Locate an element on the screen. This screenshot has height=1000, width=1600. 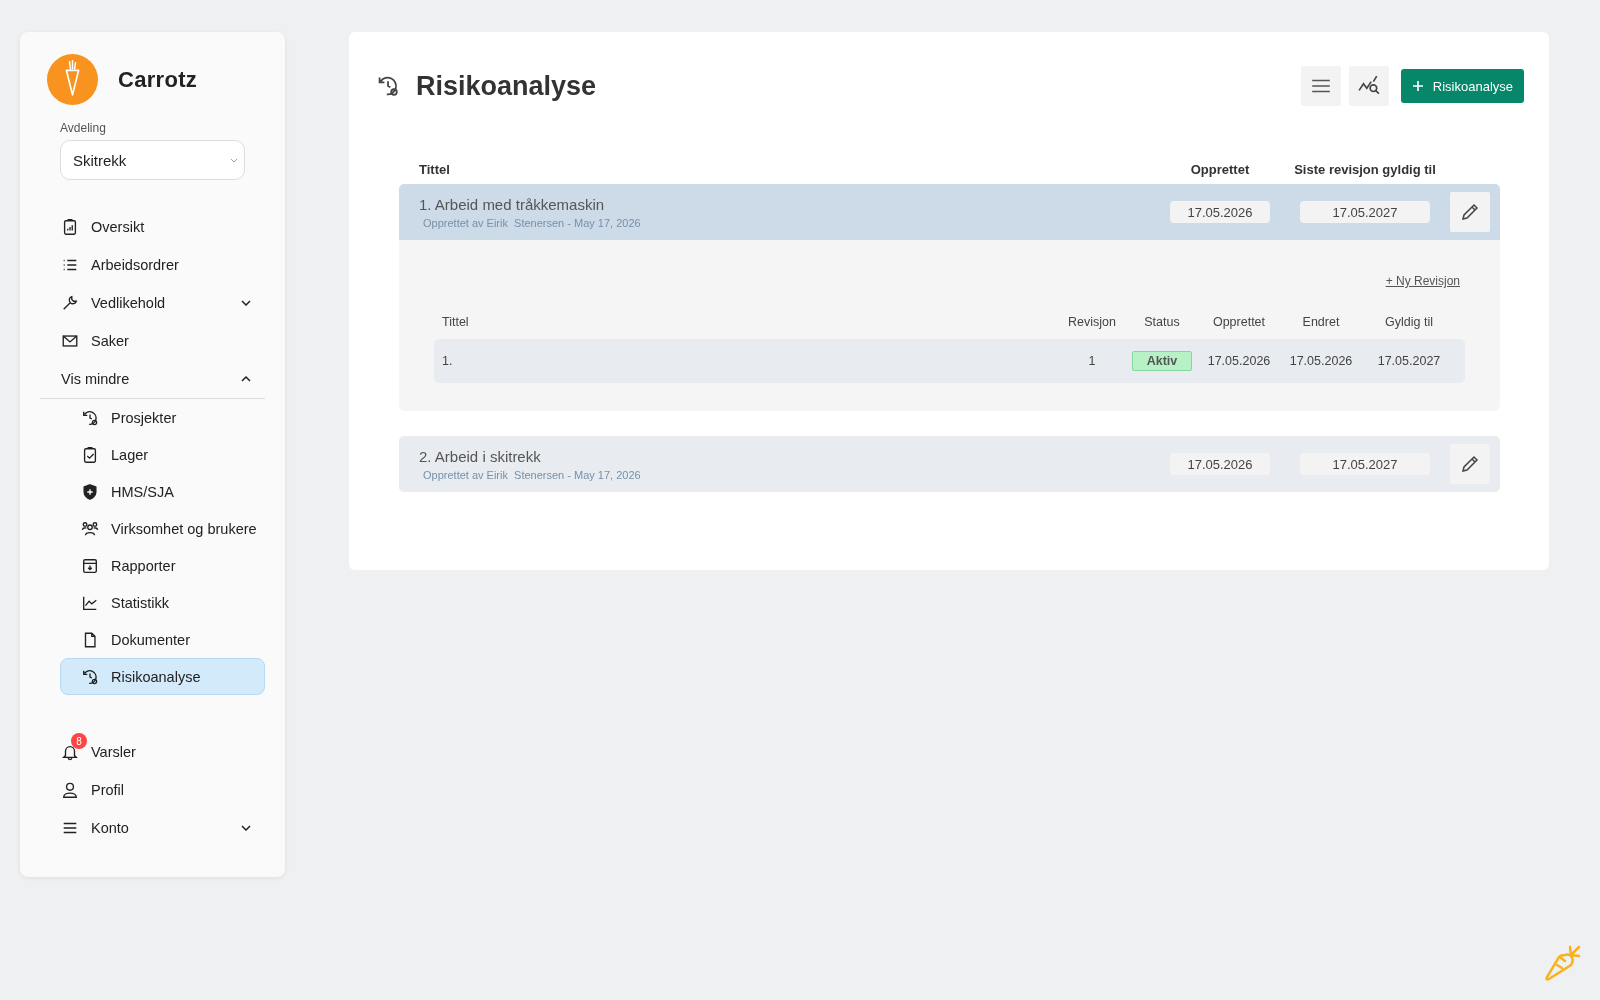
nav-item: Konto is located at coordinates (152, 828).